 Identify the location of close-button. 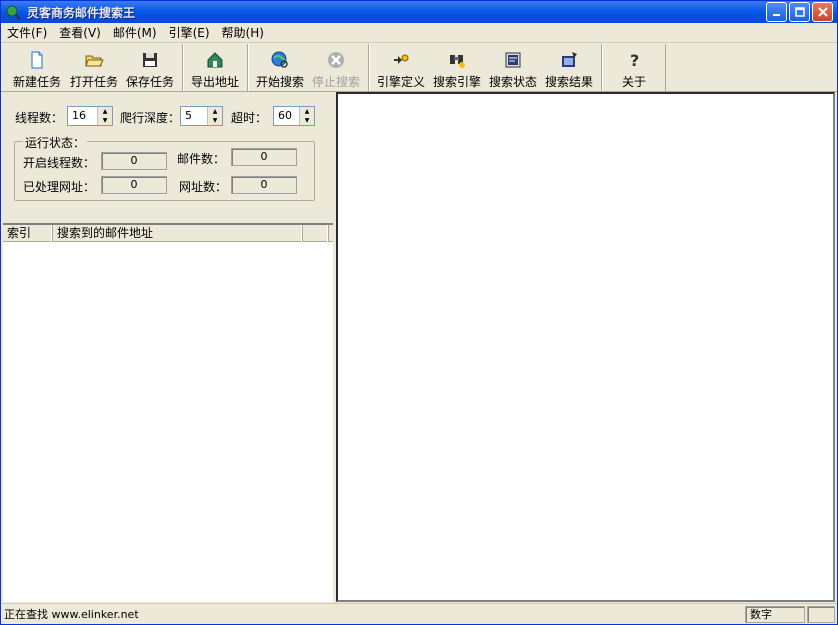
(822, 12).